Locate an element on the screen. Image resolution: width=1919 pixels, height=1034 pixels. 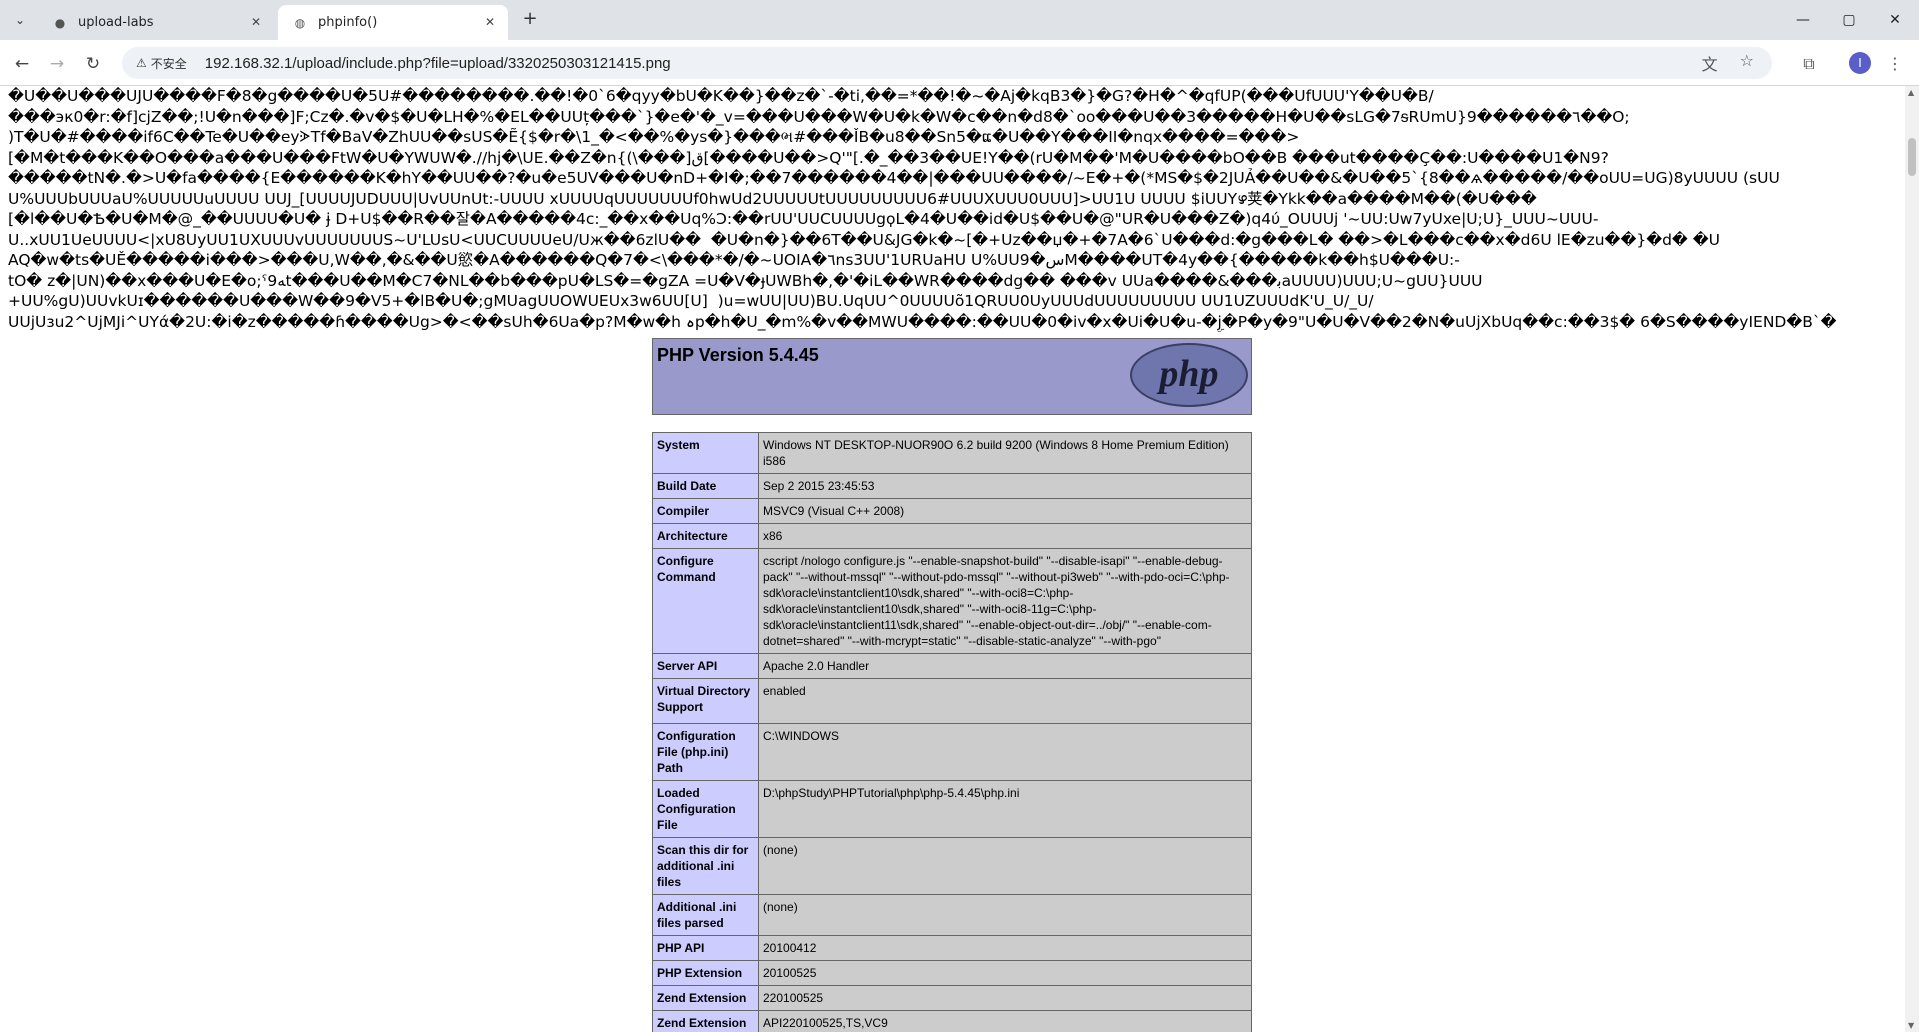
info-key: Build Date is located at coordinates (705, 486).